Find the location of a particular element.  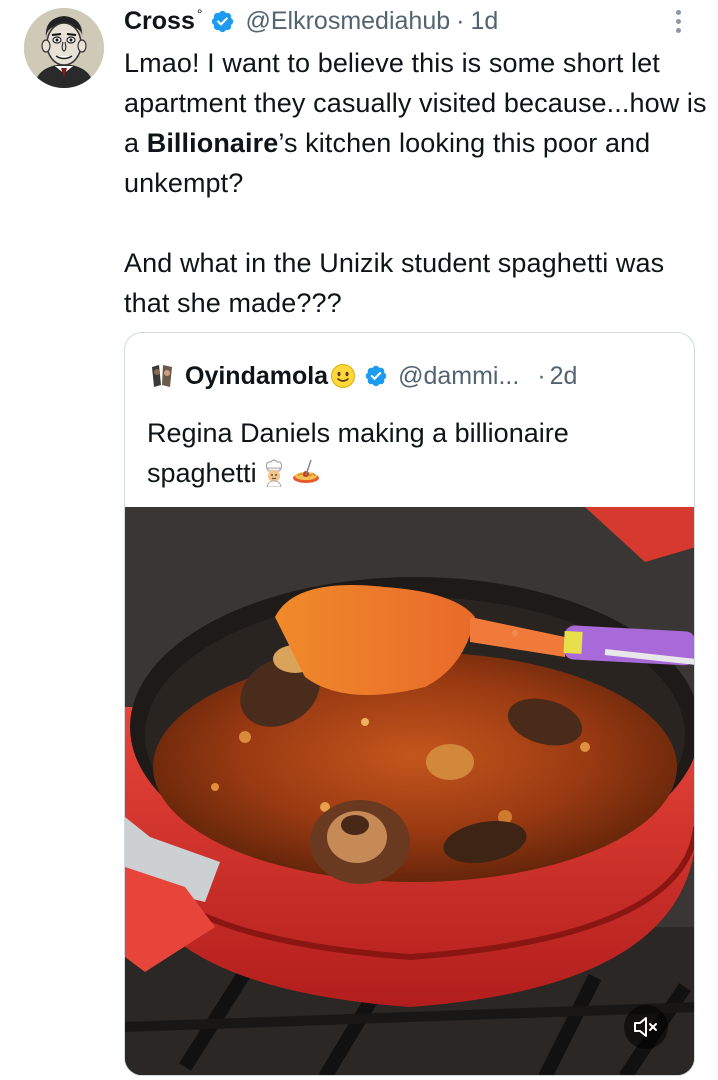

author-avatar is located at coordinates (64, 48).